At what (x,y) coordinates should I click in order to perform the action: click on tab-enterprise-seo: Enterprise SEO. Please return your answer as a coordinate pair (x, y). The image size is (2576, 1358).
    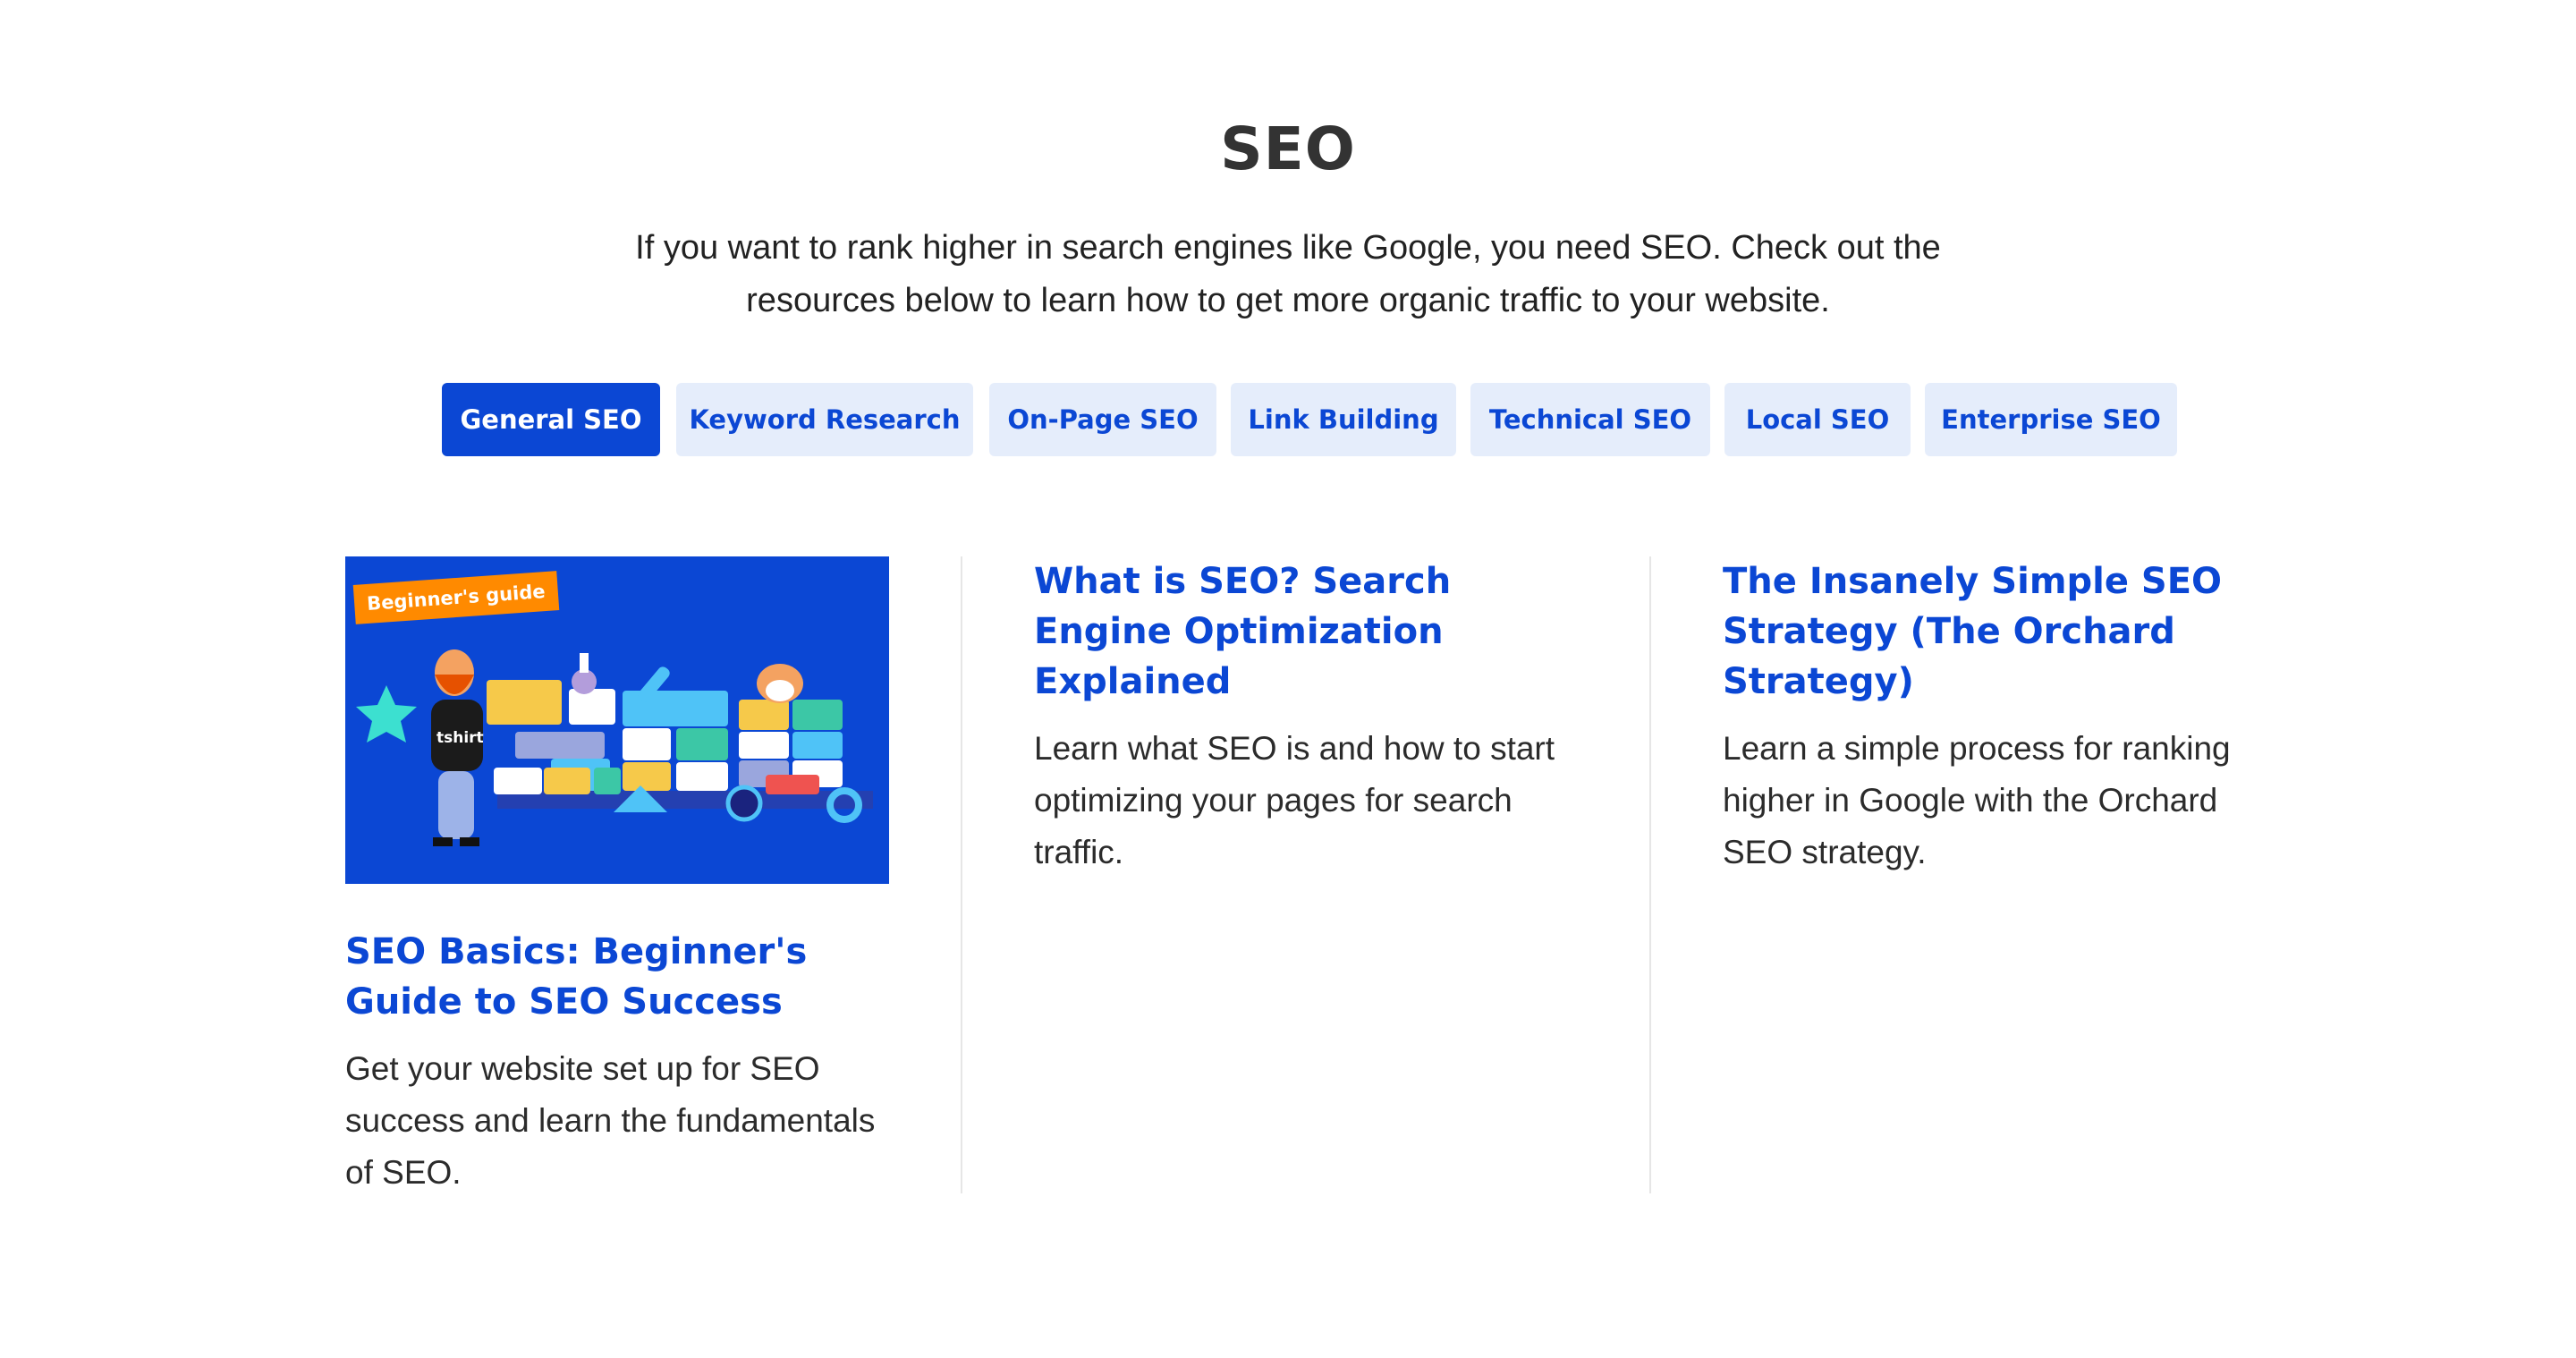
    Looking at the image, I should click on (2051, 420).